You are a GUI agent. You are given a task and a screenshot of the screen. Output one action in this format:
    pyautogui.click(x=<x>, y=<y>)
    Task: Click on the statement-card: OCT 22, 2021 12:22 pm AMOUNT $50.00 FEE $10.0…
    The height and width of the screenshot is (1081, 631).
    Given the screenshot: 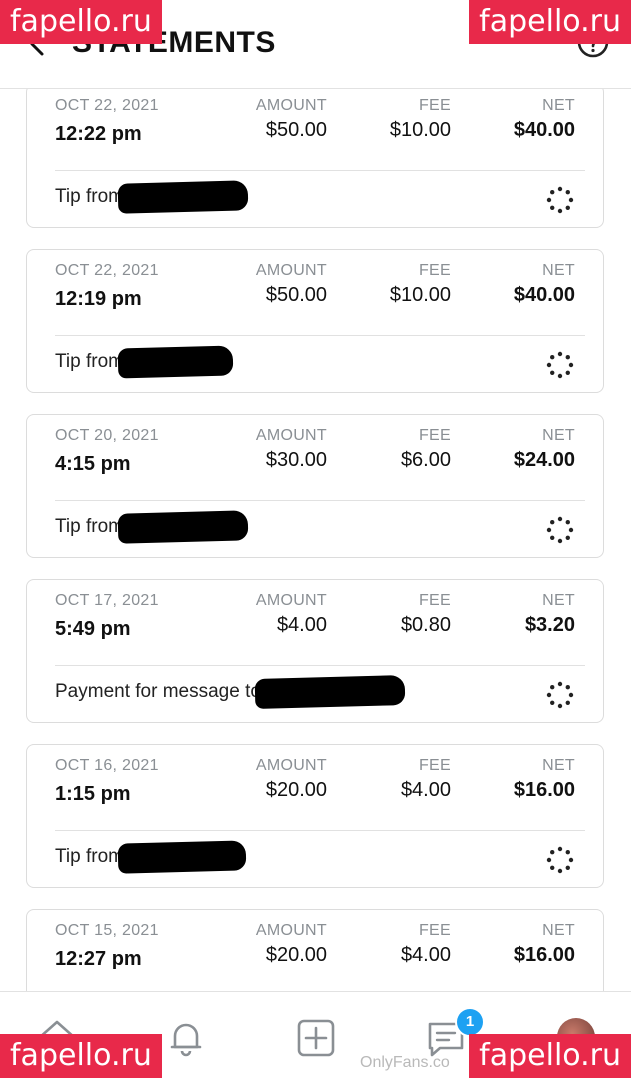 What is the action you would take?
    pyautogui.click(x=315, y=158)
    